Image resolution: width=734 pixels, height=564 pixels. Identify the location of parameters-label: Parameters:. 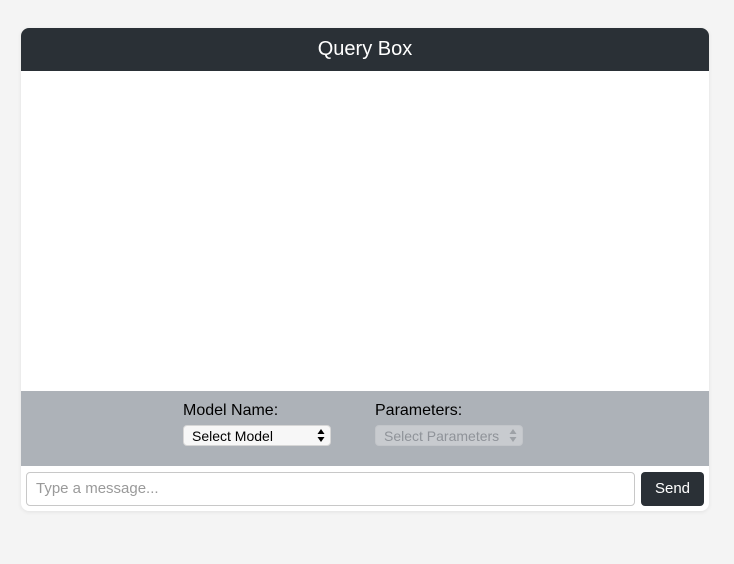
(419, 410).